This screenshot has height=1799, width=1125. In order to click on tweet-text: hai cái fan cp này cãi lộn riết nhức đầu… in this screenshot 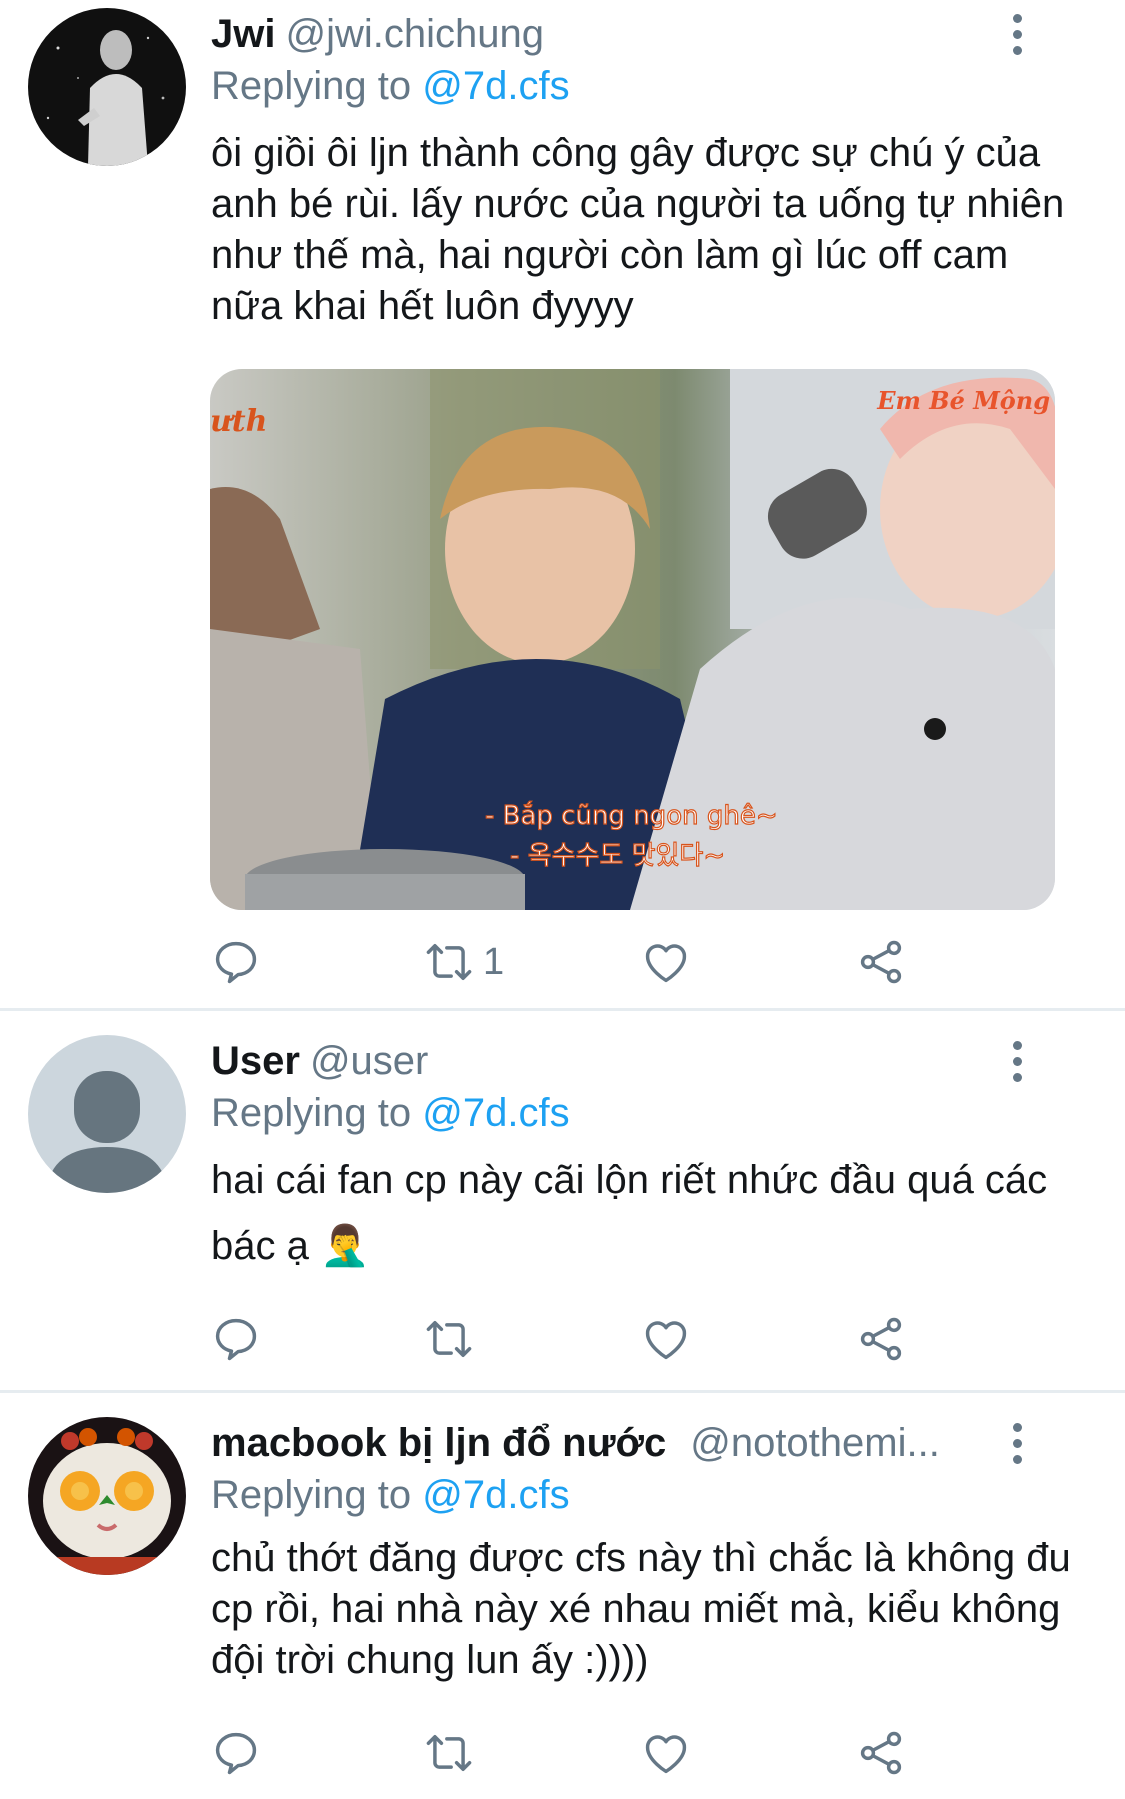, I will do `click(629, 1213)`.